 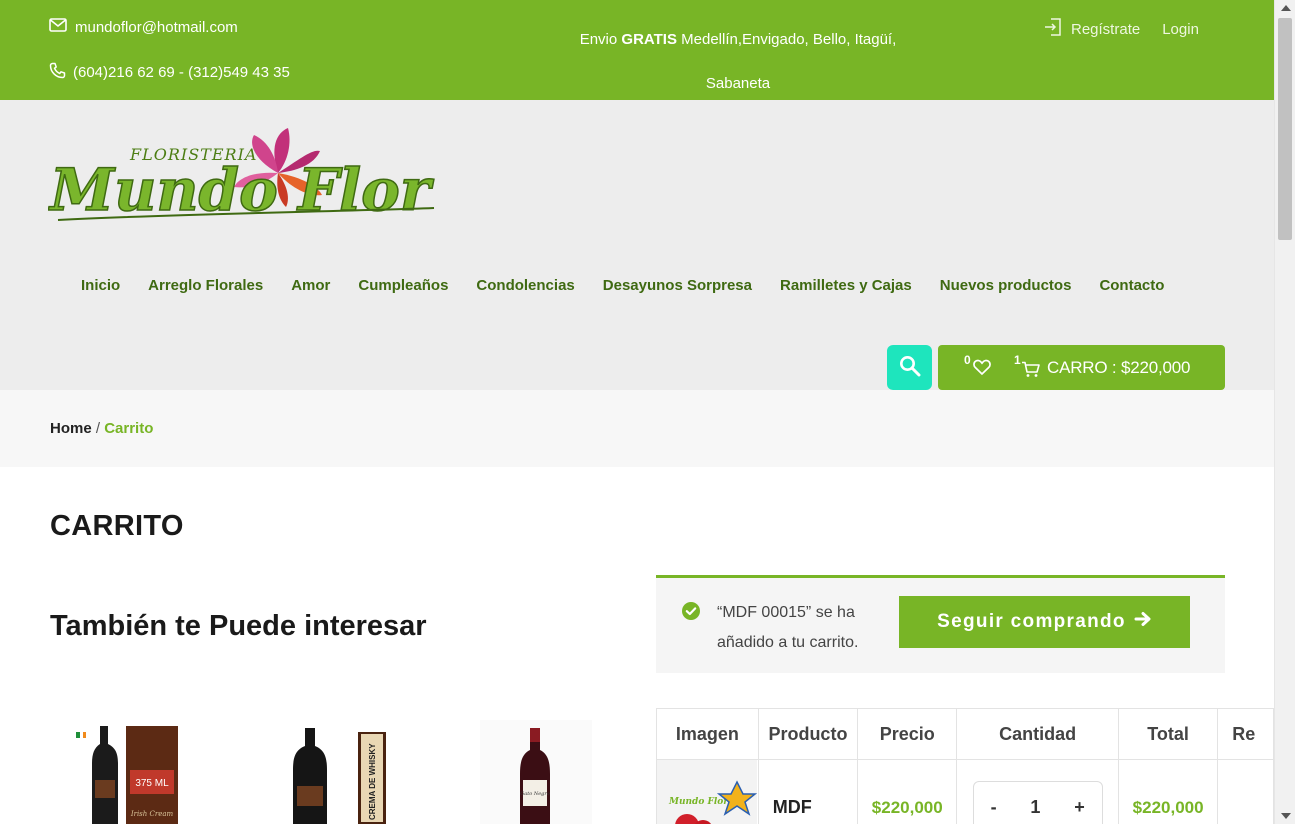 I want to click on cart-table-header-row: Imagen Producto Precio Cantidad Total Re, so click(x=965, y=734).